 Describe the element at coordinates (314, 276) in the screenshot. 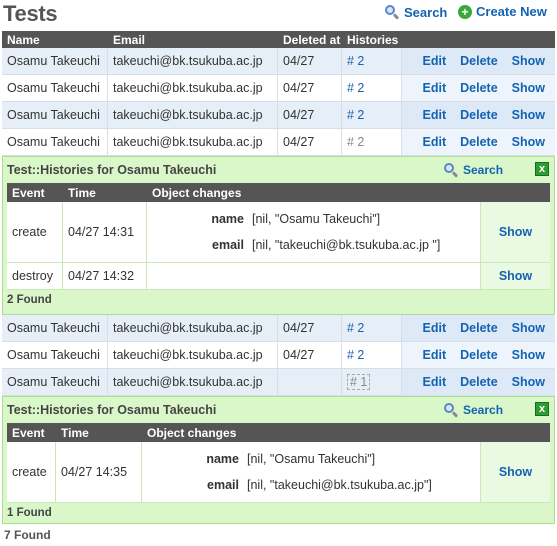

I see `object-changes` at that location.